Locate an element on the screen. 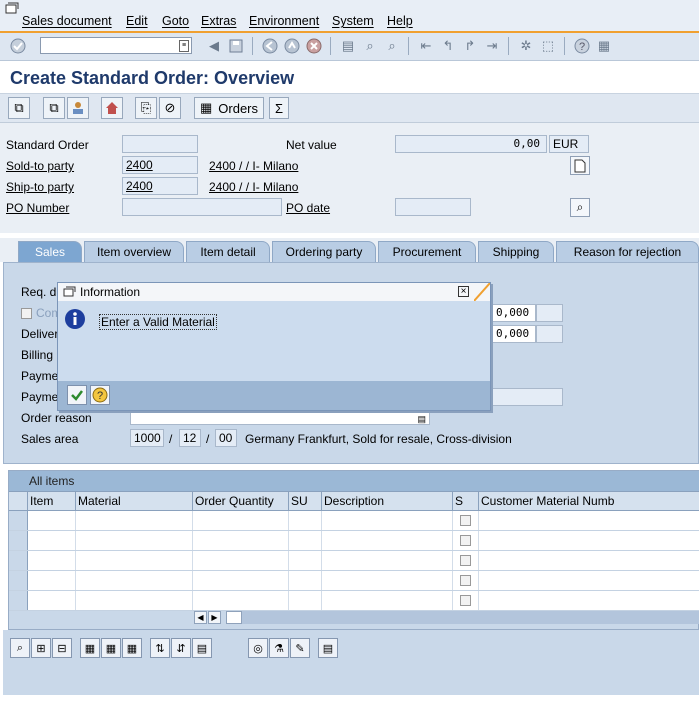 This screenshot has height=701, width=699. po-number-field is located at coordinates (202, 207).